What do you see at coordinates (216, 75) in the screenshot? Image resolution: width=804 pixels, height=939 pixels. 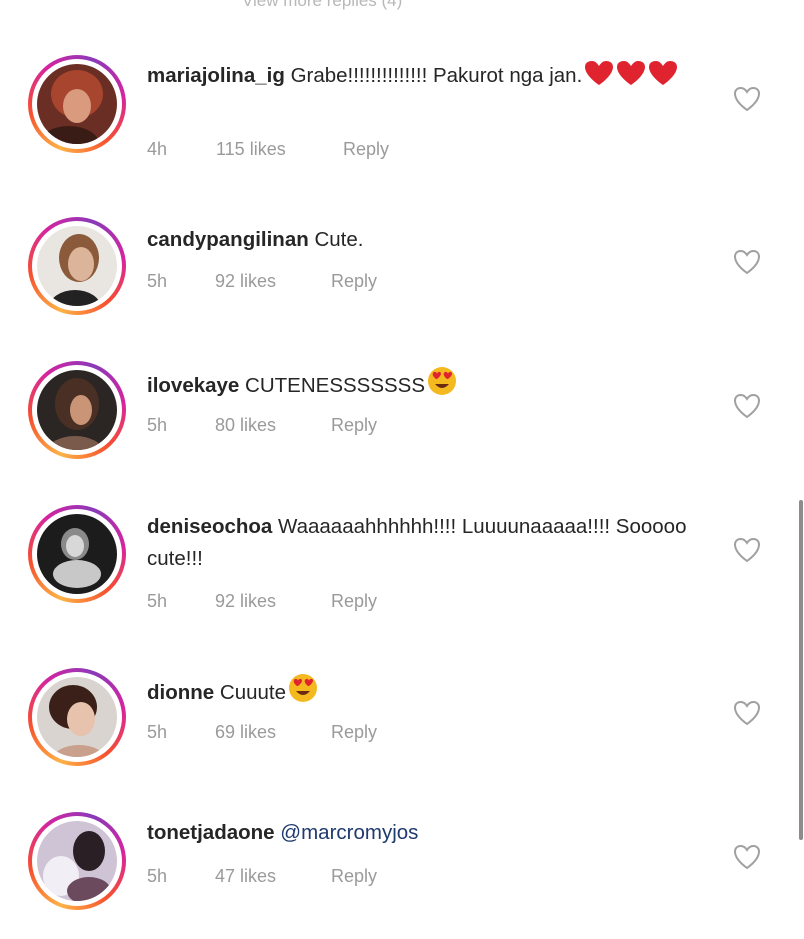 I see `username: mariajolina_ig` at bounding box center [216, 75].